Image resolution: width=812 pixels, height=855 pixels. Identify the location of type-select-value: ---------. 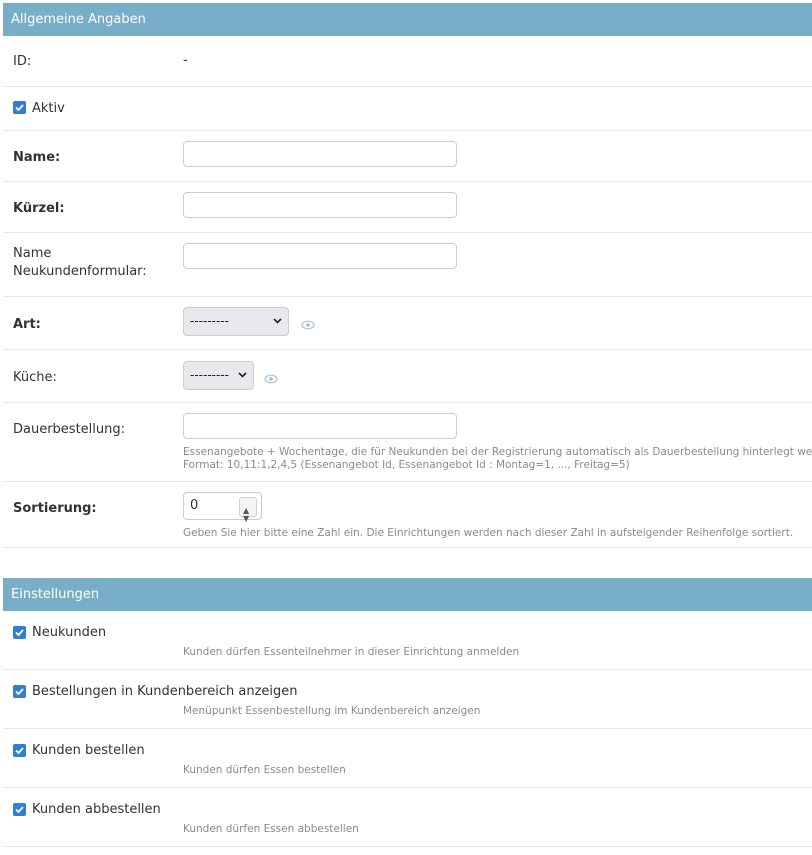
(209, 321).